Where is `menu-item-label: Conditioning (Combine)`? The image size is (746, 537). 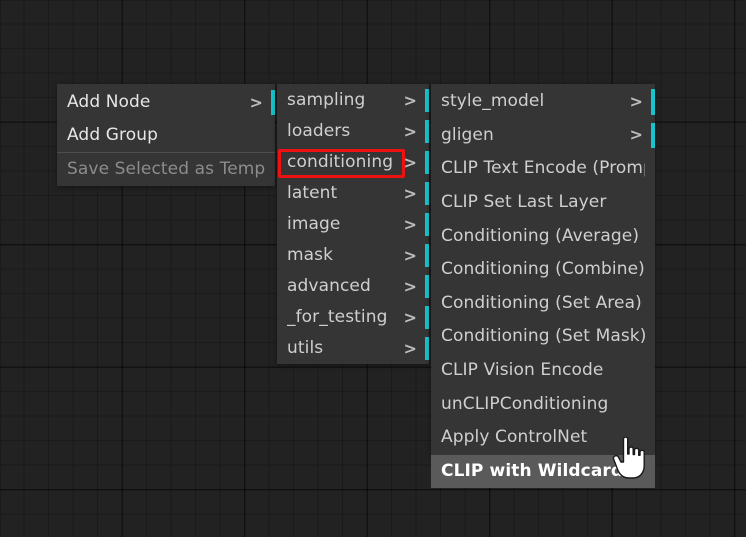
menu-item-label: Conditioning (Combine) is located at coordinates (543, 270).